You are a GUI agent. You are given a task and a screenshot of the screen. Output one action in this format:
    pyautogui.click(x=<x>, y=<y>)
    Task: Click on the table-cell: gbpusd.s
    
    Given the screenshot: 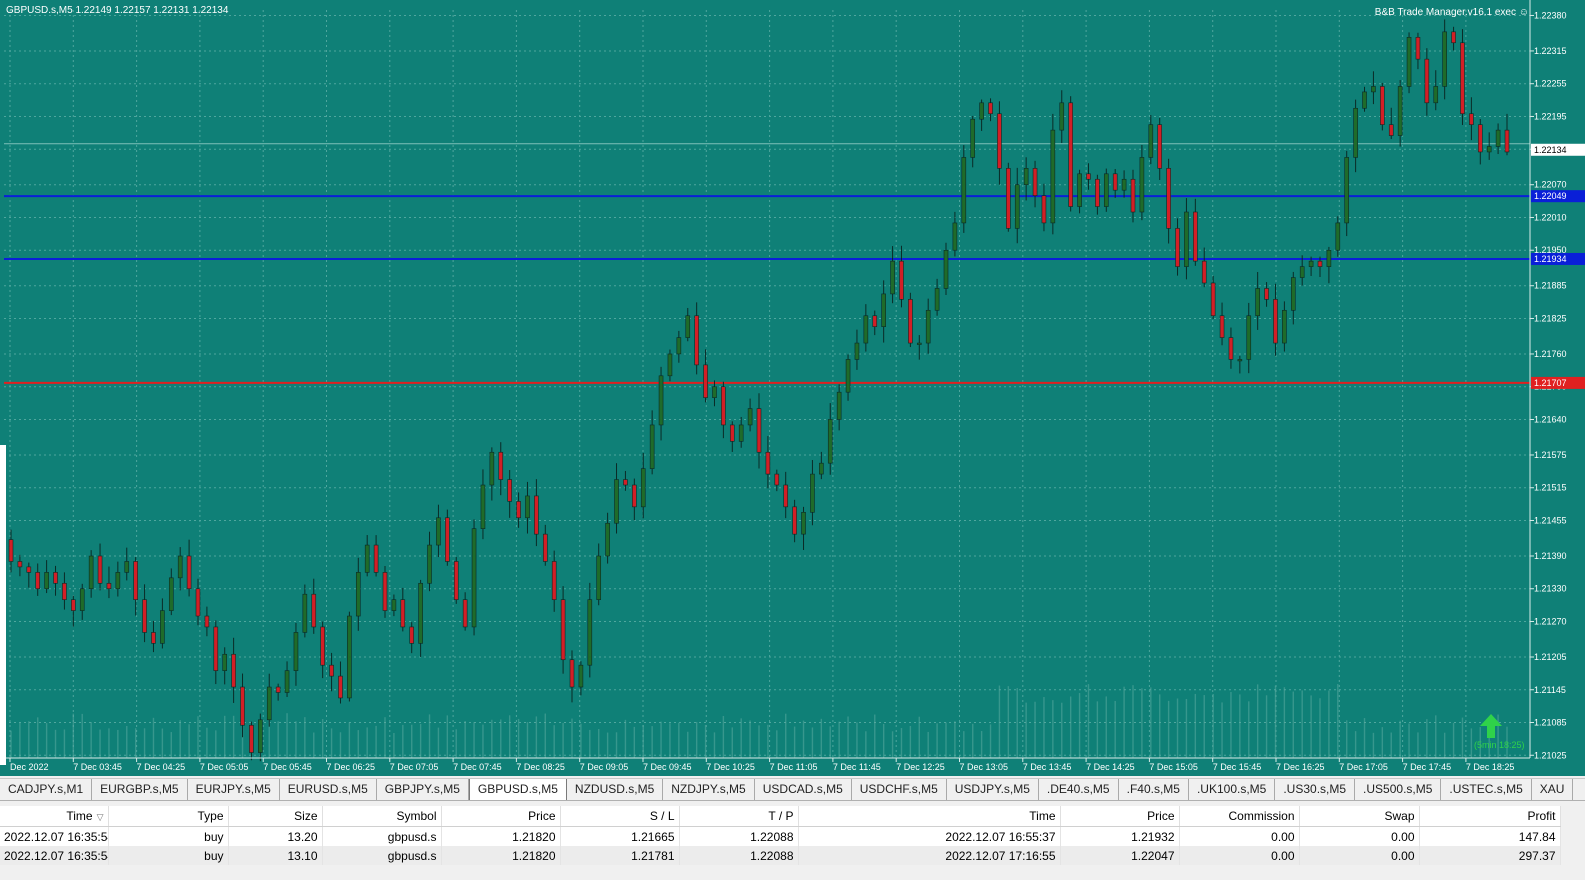 What is the action you would take?
    pyautogui.click(x=382, y=855)
    